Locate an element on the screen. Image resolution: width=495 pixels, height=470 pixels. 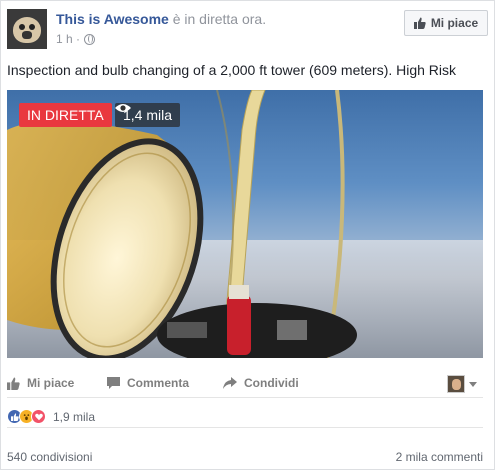
like-page-button: Mi piace is located at coordinates (446, 23).